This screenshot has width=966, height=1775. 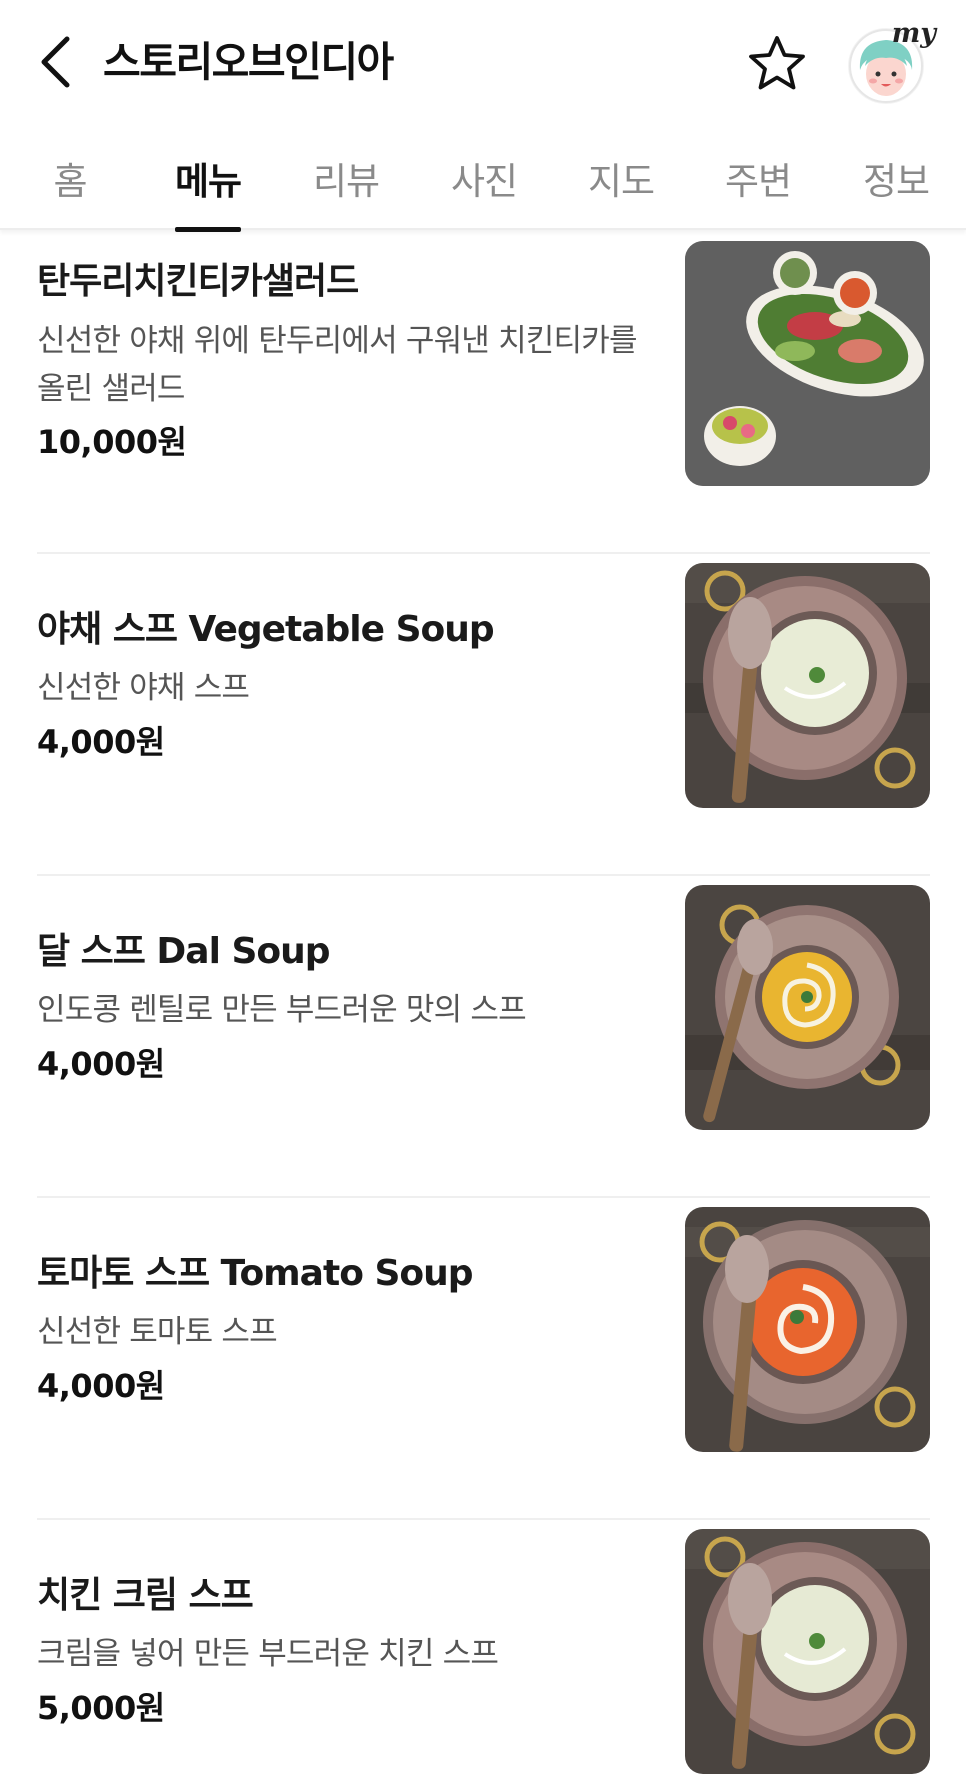 What do you see at coordinates (621, 181) in the screenshot?
I see `tab-label: 지도` at bounding box center [621, 181].